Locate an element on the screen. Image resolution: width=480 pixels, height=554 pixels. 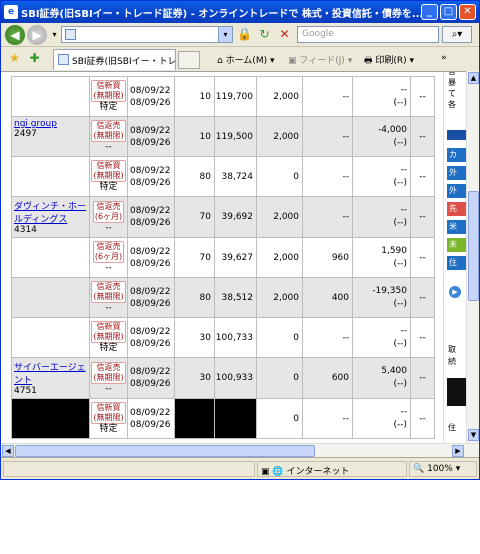
security-zone: ▣ 🌐 インターネット is located at coordinates (332, 469).